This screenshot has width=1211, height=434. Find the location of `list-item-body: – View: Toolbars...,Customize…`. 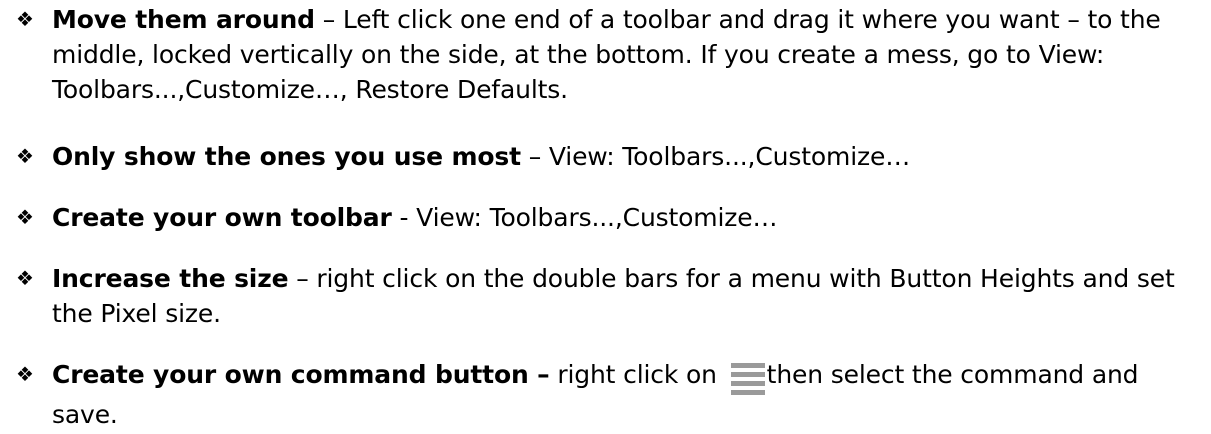

list-item-body: – View: Toolbars...,Customize… is located at coordinates (715, 156).